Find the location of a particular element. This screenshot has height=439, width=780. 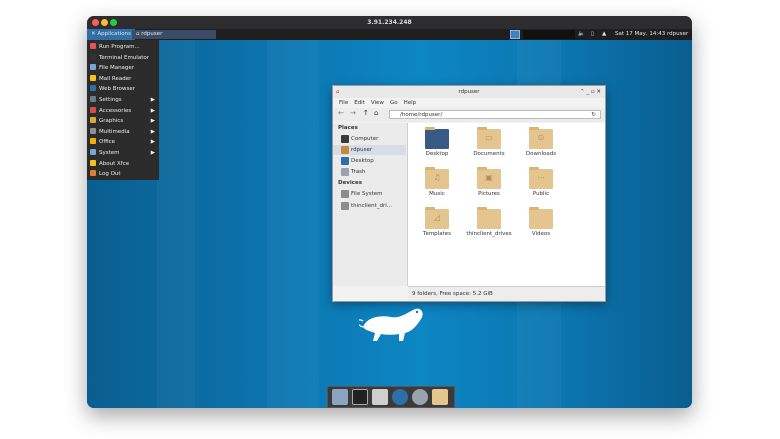

menu-file: File is located at coordinates (343, 103).